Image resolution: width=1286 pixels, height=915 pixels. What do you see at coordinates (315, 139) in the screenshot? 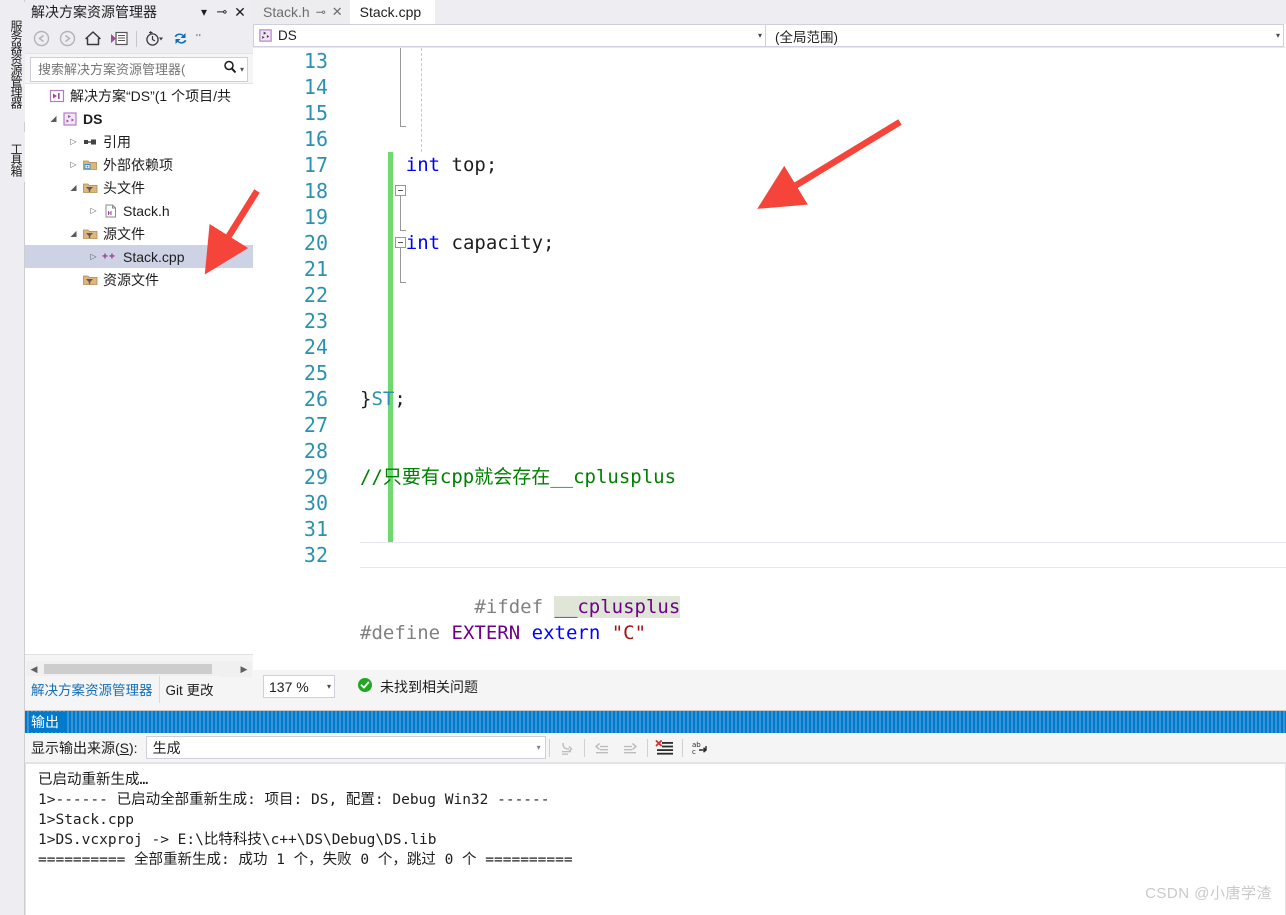
I see `line-number: 16` at bounding box center [315, 139].